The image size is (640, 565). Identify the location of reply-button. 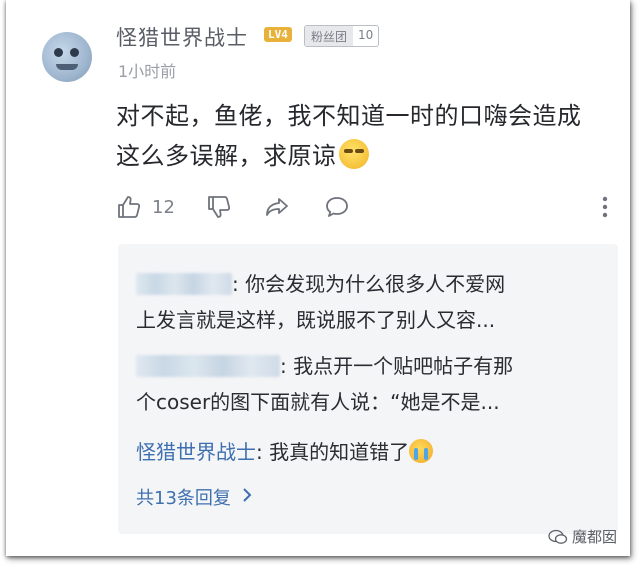
(337, 207).